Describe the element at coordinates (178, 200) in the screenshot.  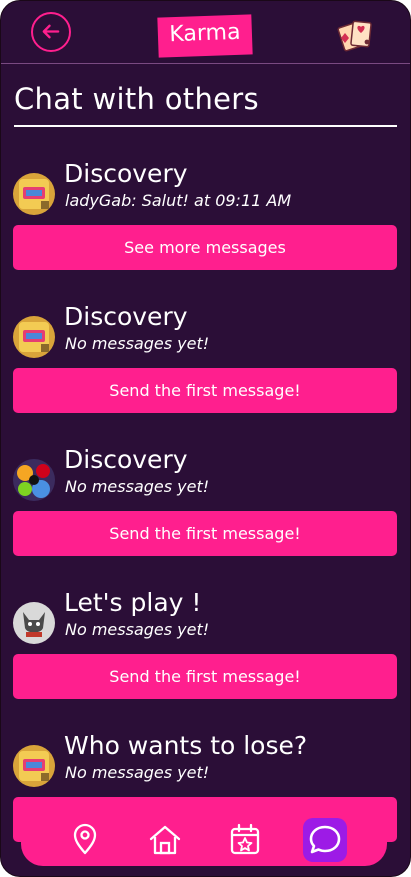
I see `chat-last-message: ladyGab: Salut! at 09:11 AM` at that location.